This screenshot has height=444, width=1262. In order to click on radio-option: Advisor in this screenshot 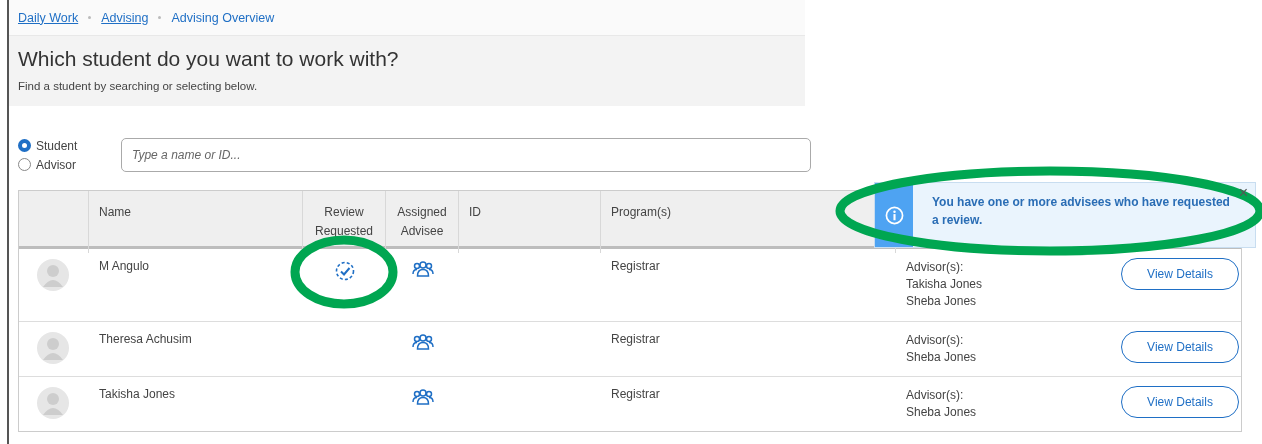, I will do `click(69, 164)`.